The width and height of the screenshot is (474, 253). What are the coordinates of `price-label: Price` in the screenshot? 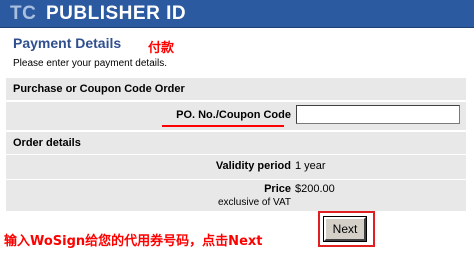 It's located at (277, 189).